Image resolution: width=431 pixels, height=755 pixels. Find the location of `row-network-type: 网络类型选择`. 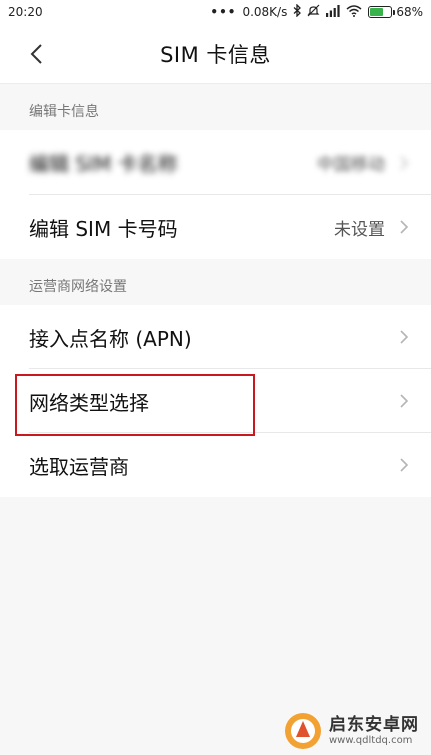

row-network-type: 网络类型选择 is located at coordinates (215, 401).